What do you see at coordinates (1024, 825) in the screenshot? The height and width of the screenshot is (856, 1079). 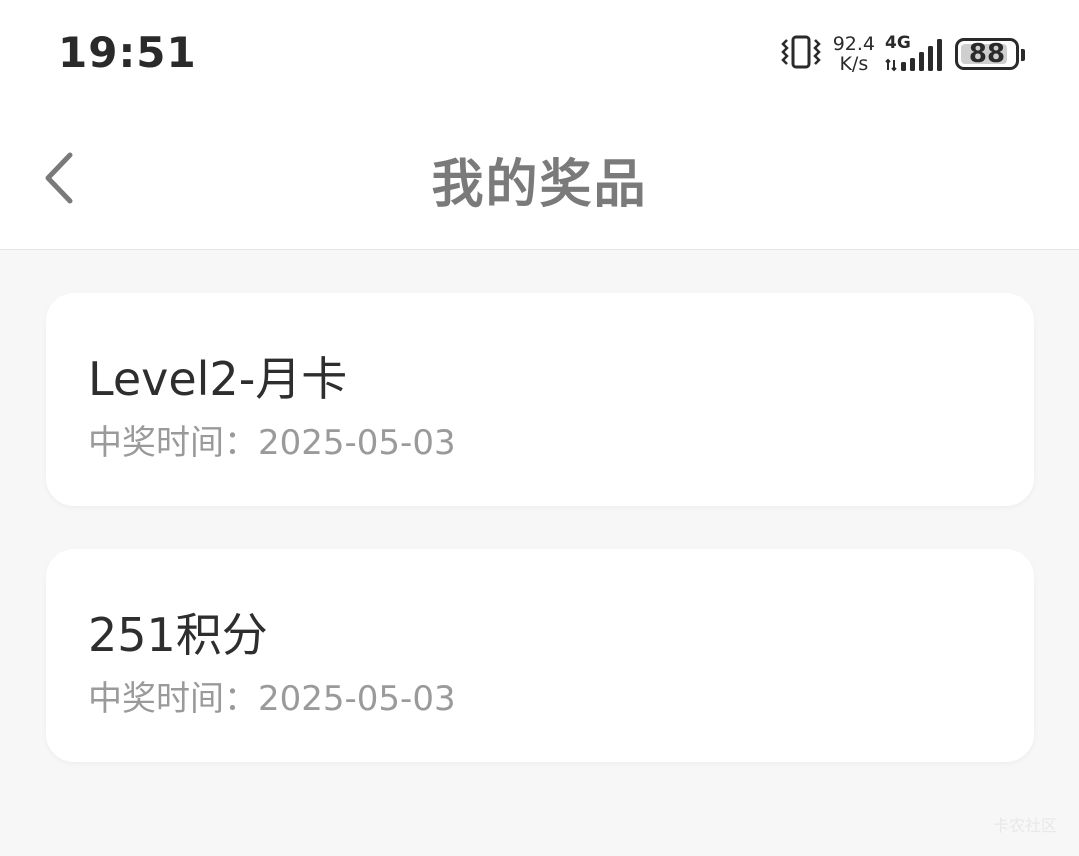 I see `watermark: 卡农社区` at bounding box center [1024, 825].